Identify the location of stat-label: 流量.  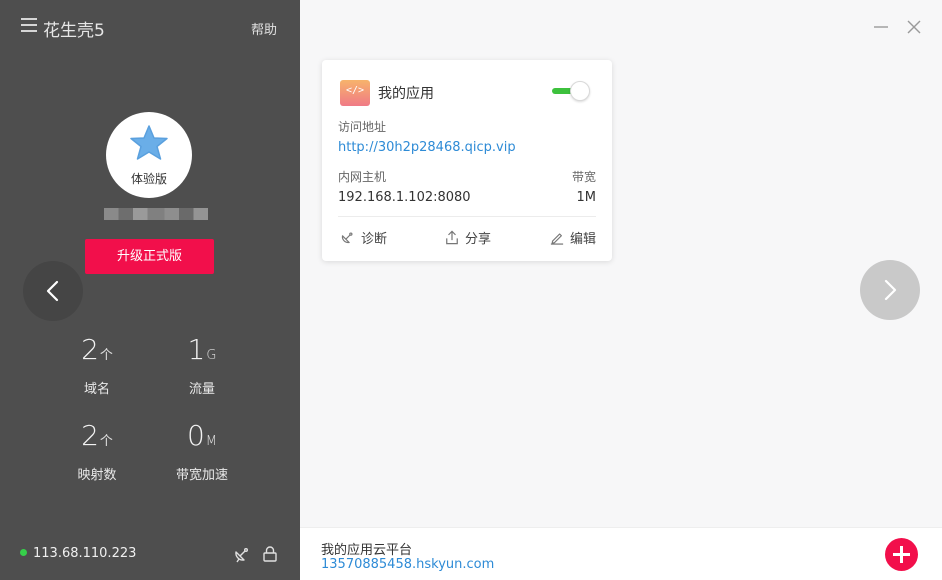
(201, 389).